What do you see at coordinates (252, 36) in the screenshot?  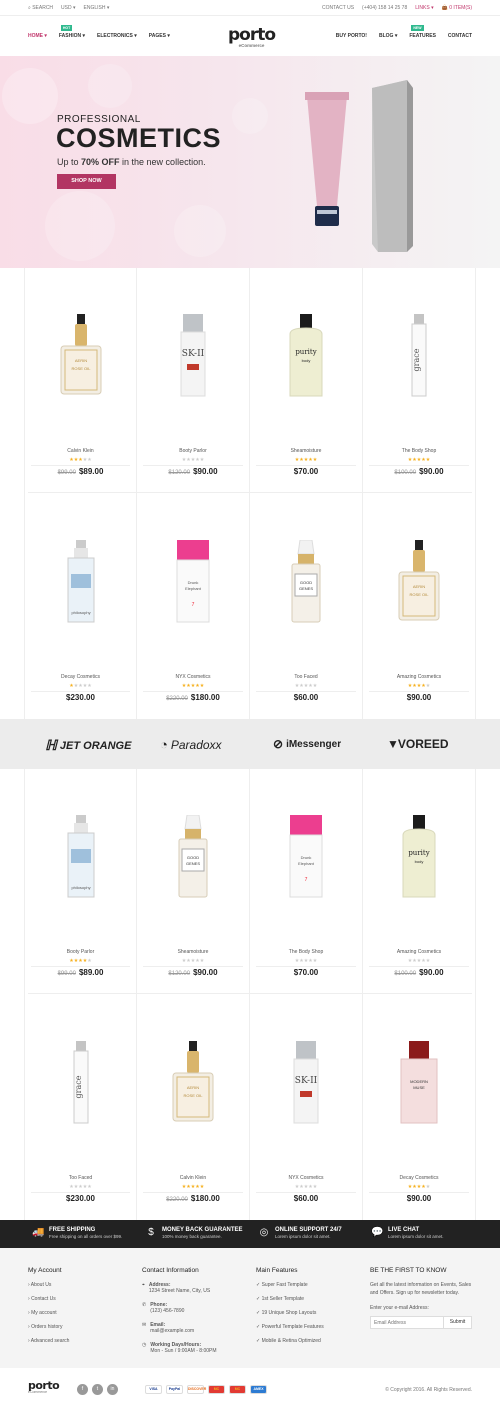 I see `logo: porto eCommerce` at bounding box center [252, 36].